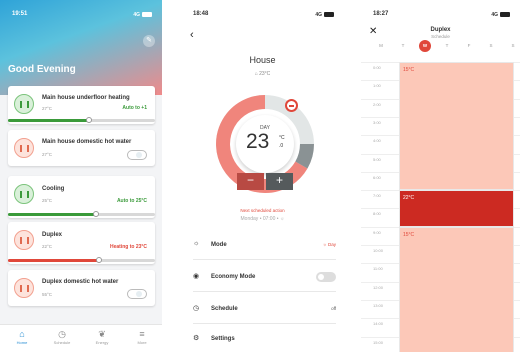 This screenshot has width=520, height=352. Describe the element at coordinates (262, 60) in the screenshot. I see `zone-title: House` at that location.